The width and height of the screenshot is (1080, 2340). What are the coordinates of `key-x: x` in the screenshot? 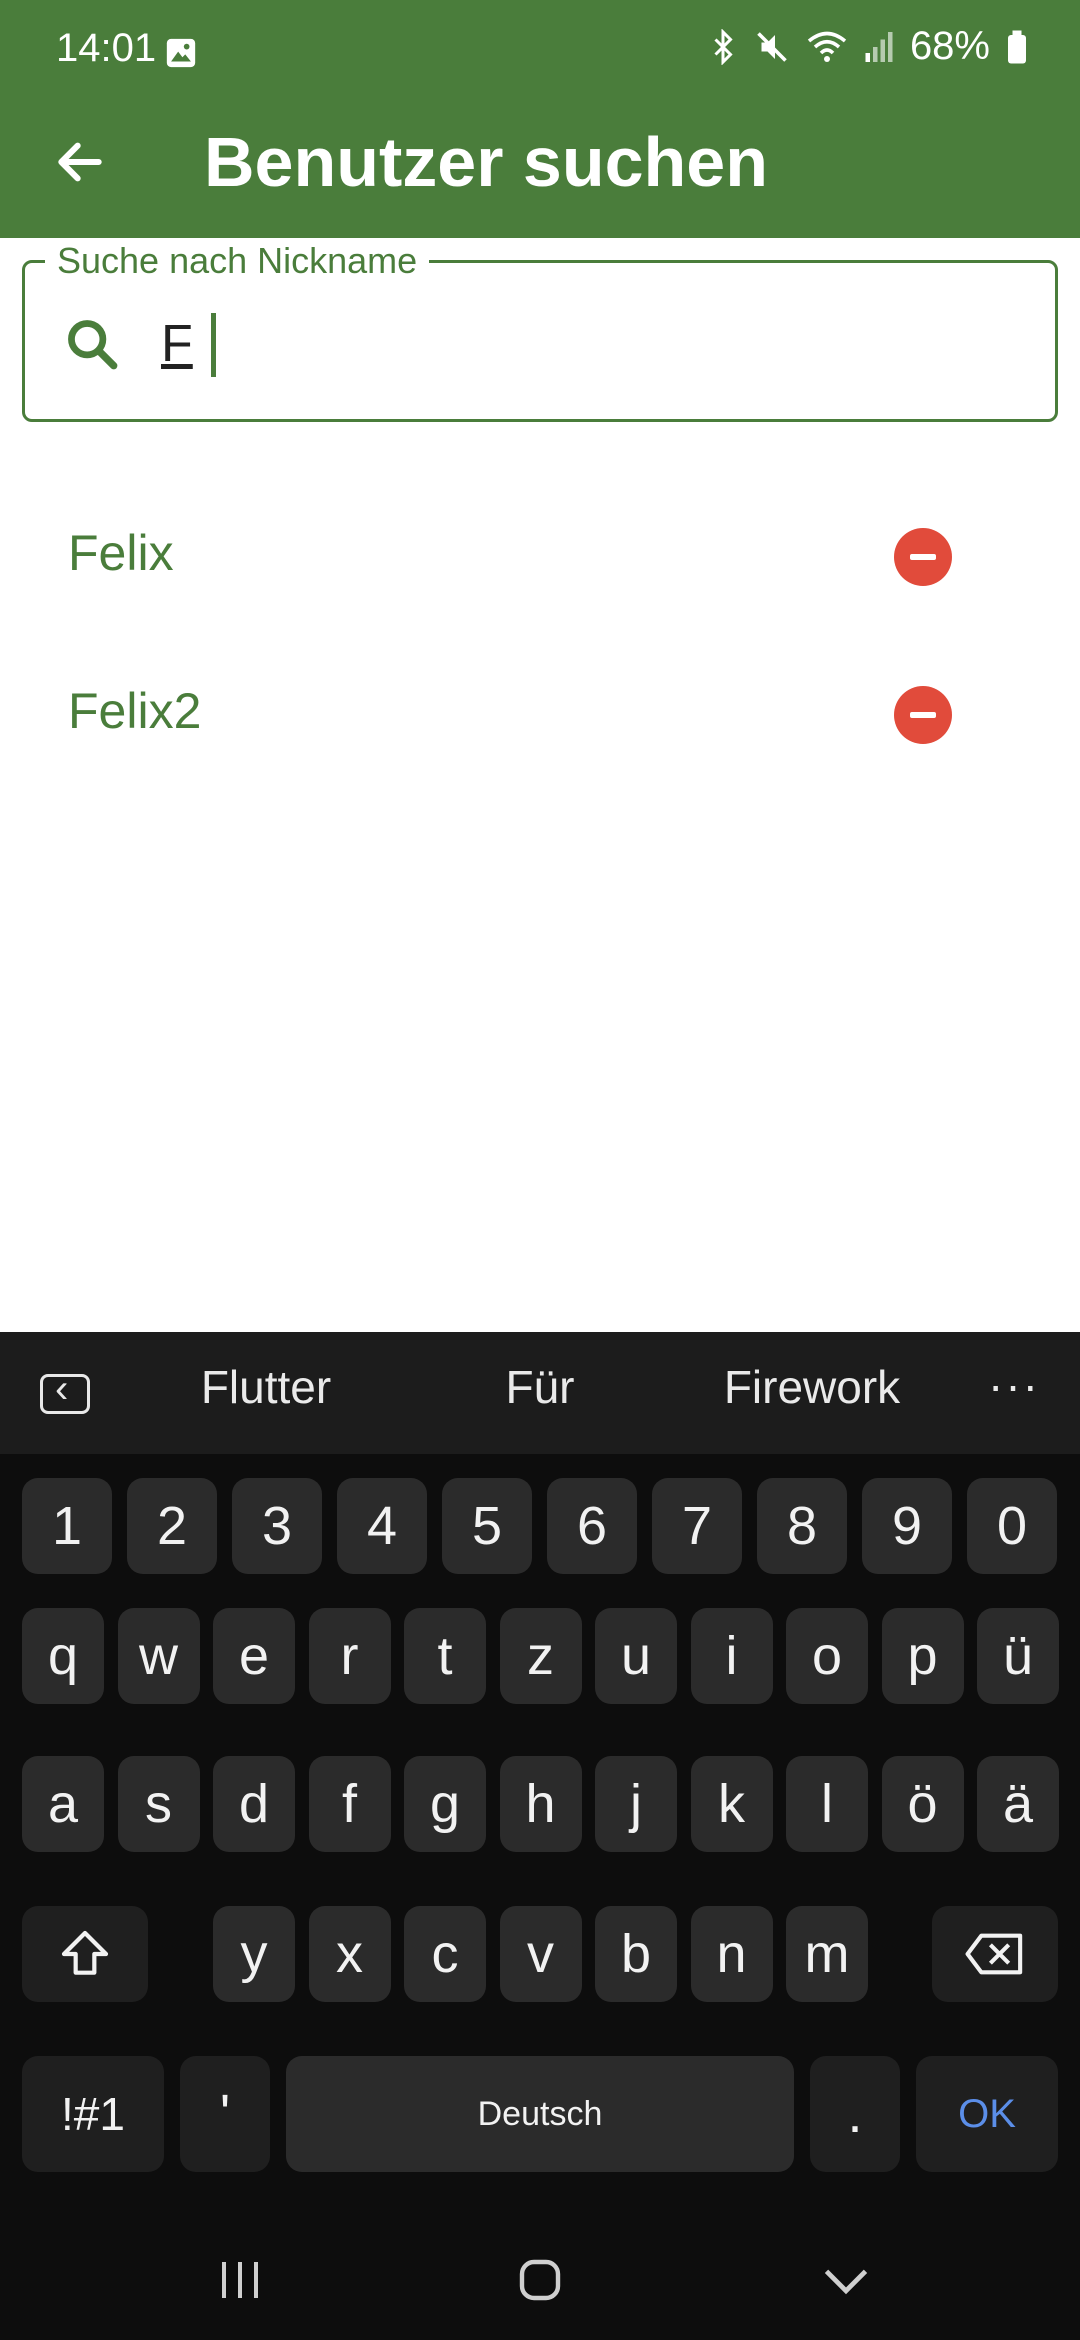 It's located at (349, 1954).